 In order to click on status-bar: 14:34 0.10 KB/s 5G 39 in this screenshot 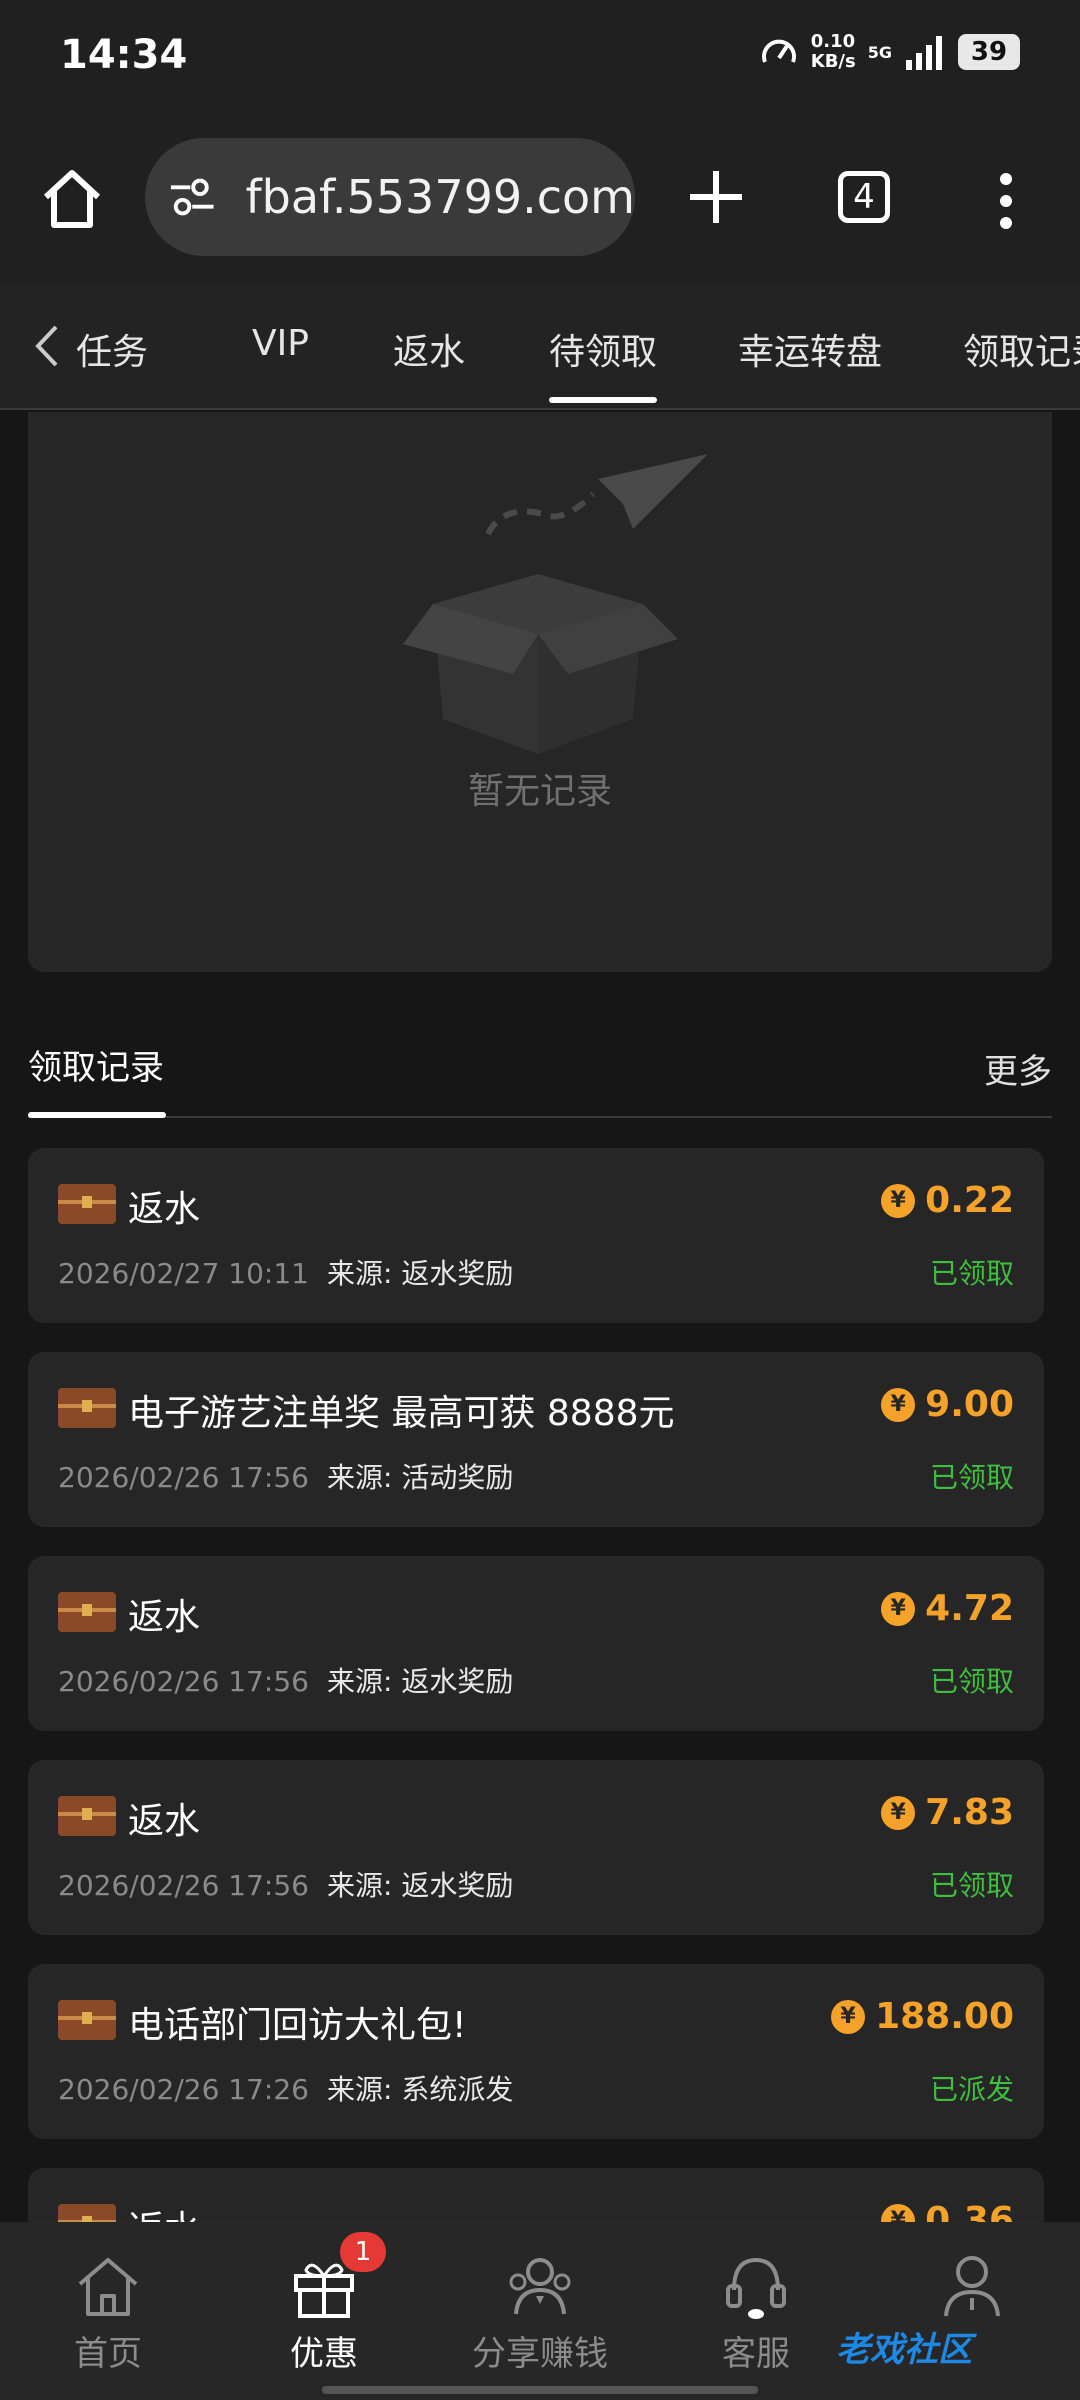, I will do `click(540, 57)`.